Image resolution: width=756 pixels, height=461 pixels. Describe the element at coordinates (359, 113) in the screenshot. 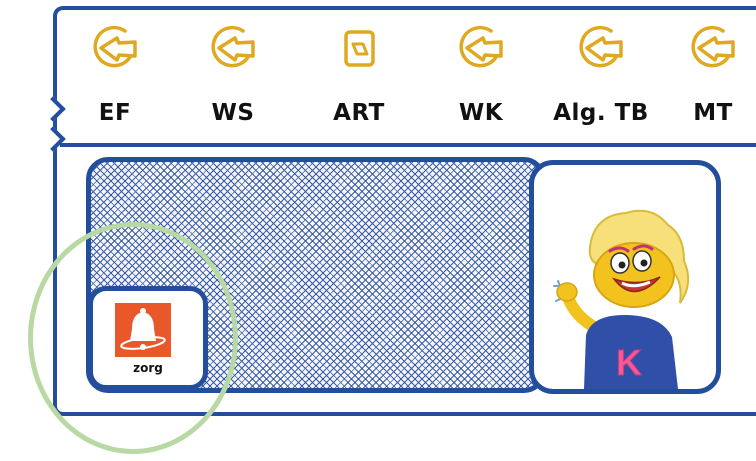

I see `tool-label-art: ART` at that location.